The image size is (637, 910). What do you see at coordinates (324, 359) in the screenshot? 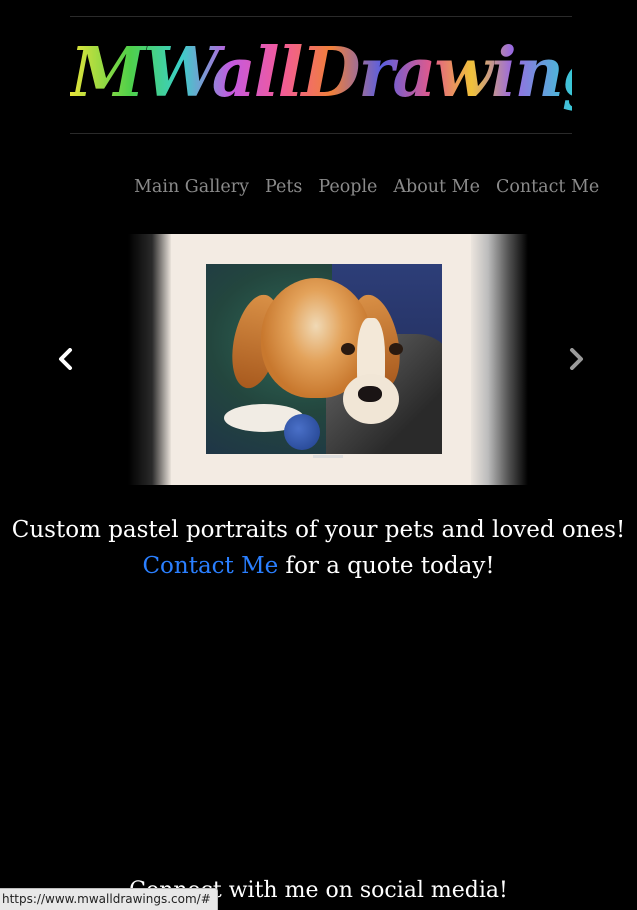
I see `beagle-portrait-image` at bounding box center [324, 359].